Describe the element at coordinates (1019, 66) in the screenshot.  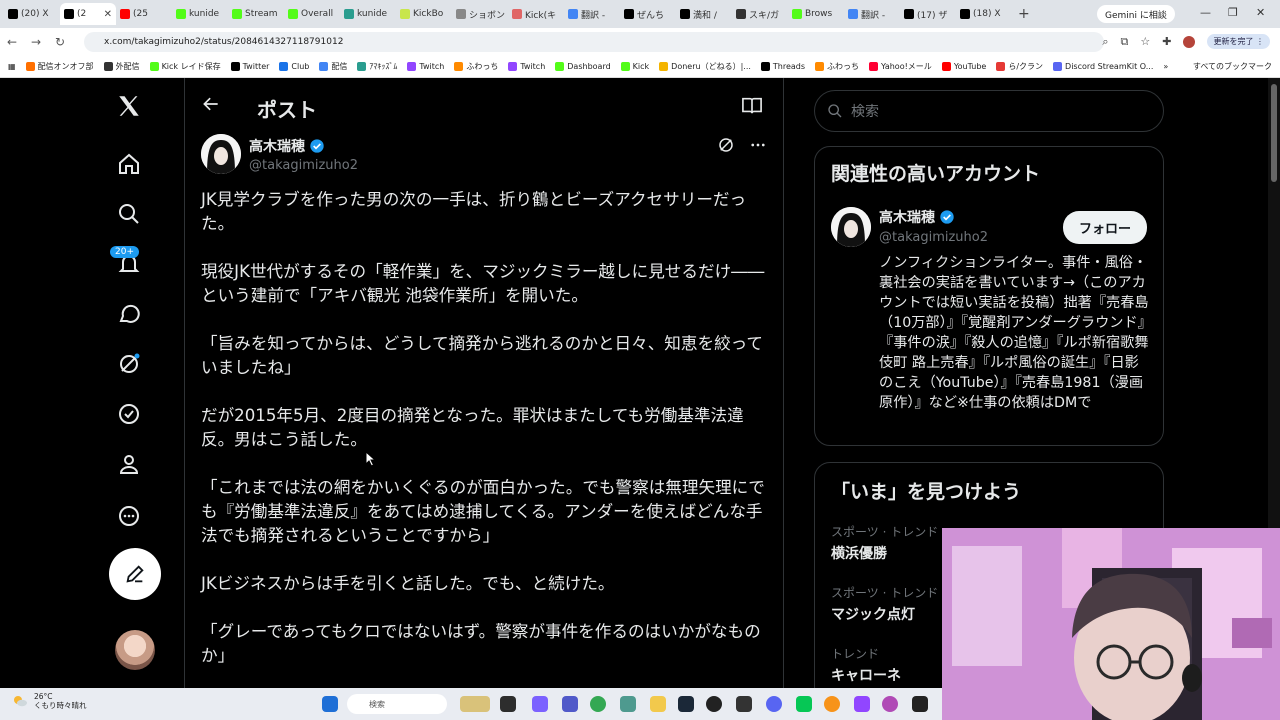
I see `bookmark-item: ら/クラン` at that location.